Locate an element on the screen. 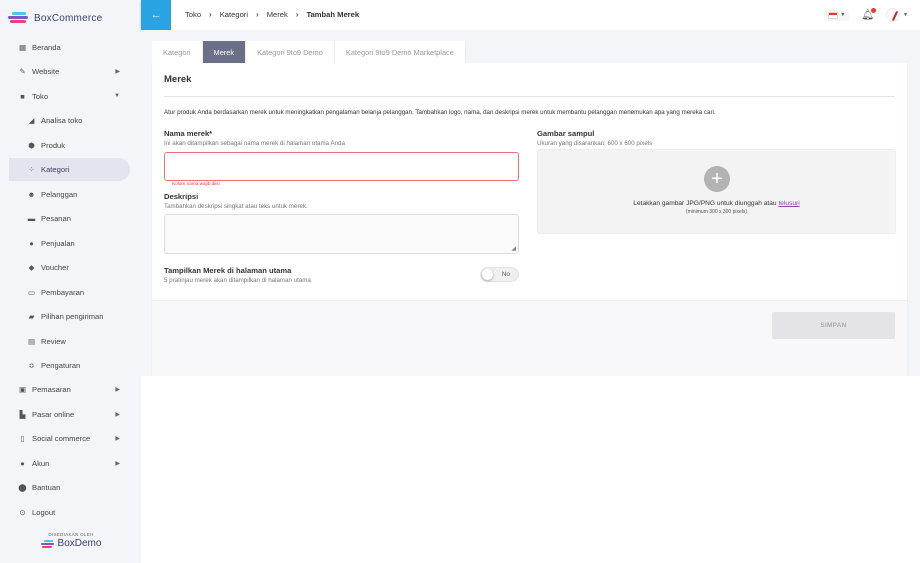 Image resolution: width=920 pixels, height=563 pixels. sidebar-item-penjualan: ● Penjualan is located at coordinates (69, 243).